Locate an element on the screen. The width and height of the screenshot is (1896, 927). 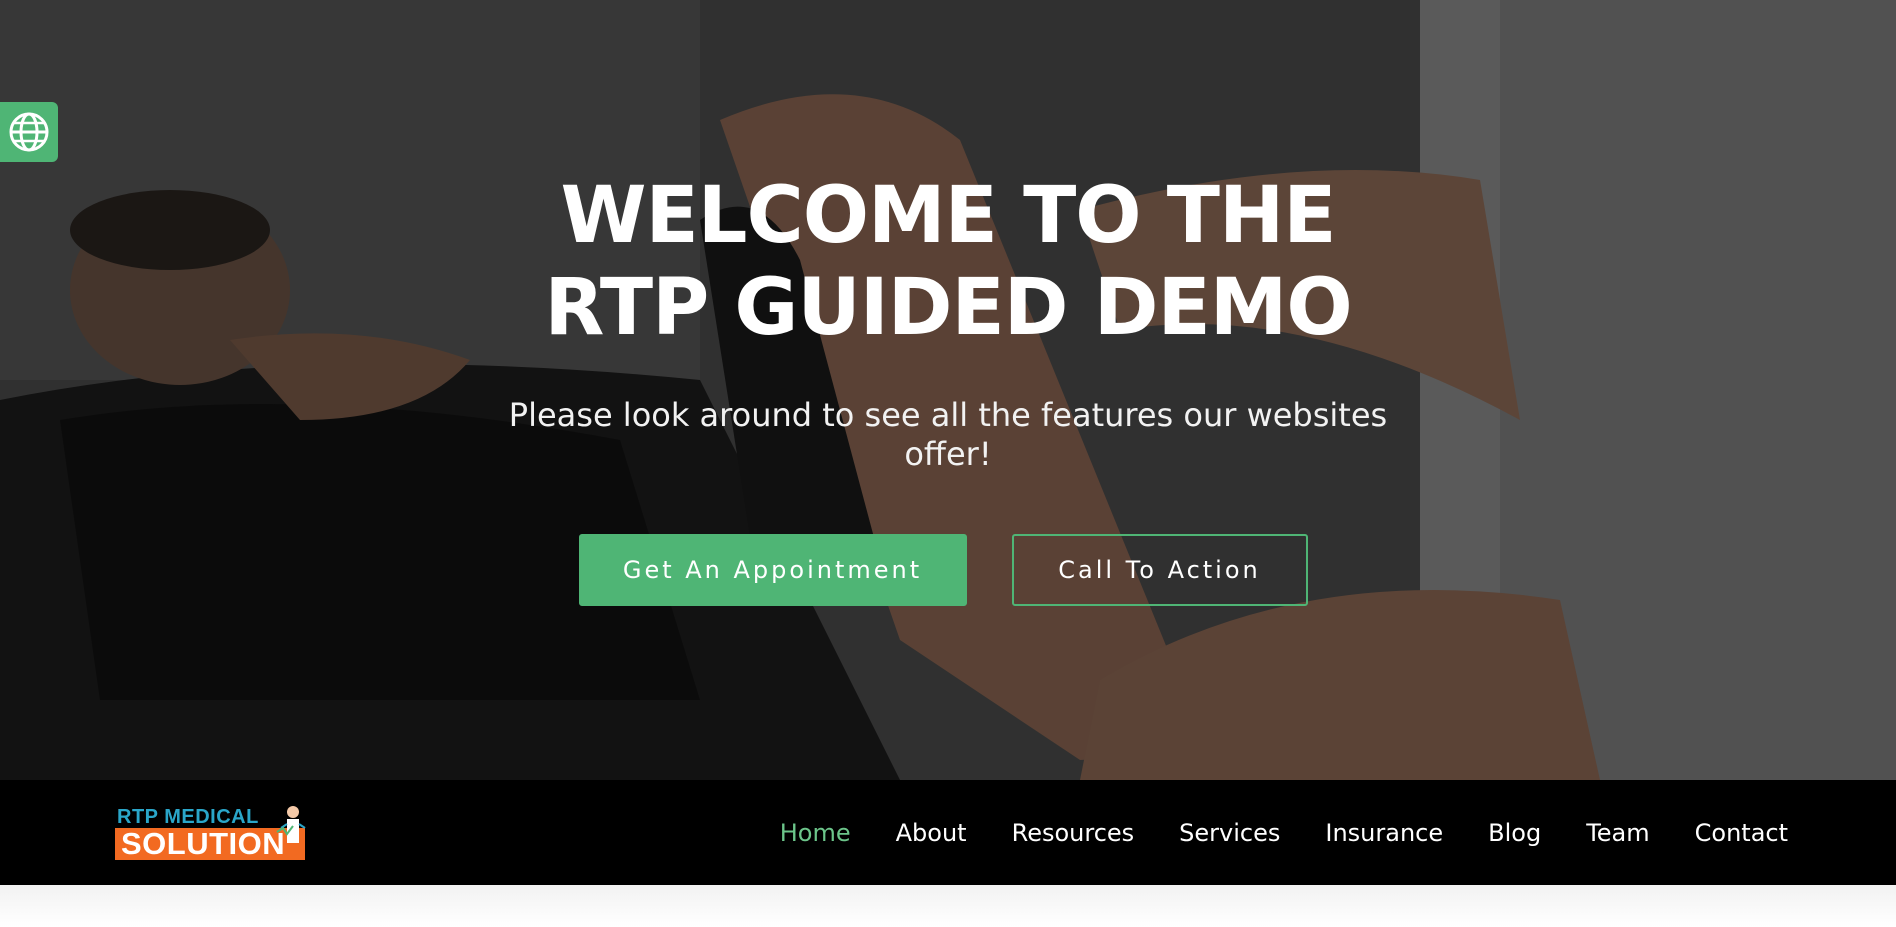
logo-text-bottom: SOLUTION is located at coordinates (203, 843).